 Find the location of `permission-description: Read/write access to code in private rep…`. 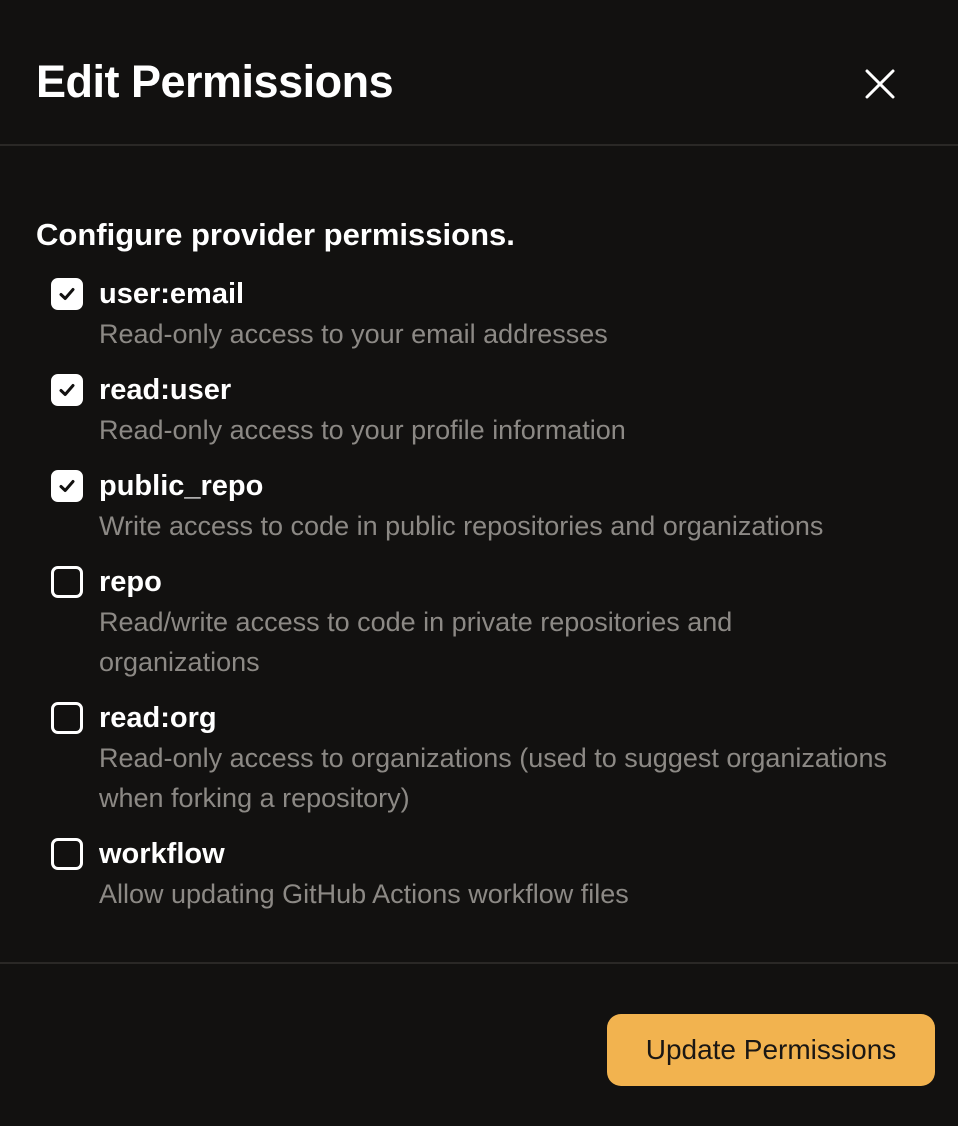

permission-description: Read/write access to code in private rep… is located at coordinates (416, 642).